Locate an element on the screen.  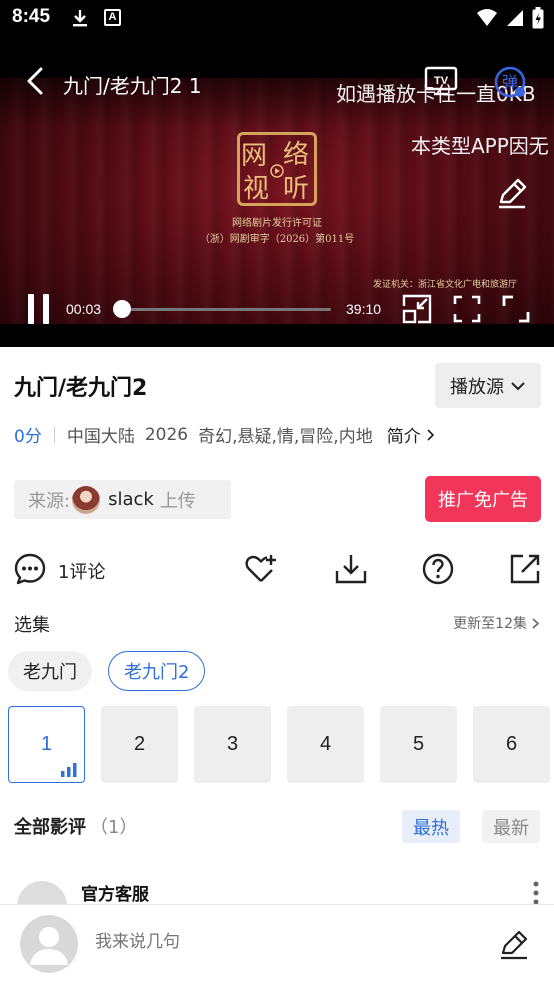
picture-in-picture-button is located at coordinates (417, 309).